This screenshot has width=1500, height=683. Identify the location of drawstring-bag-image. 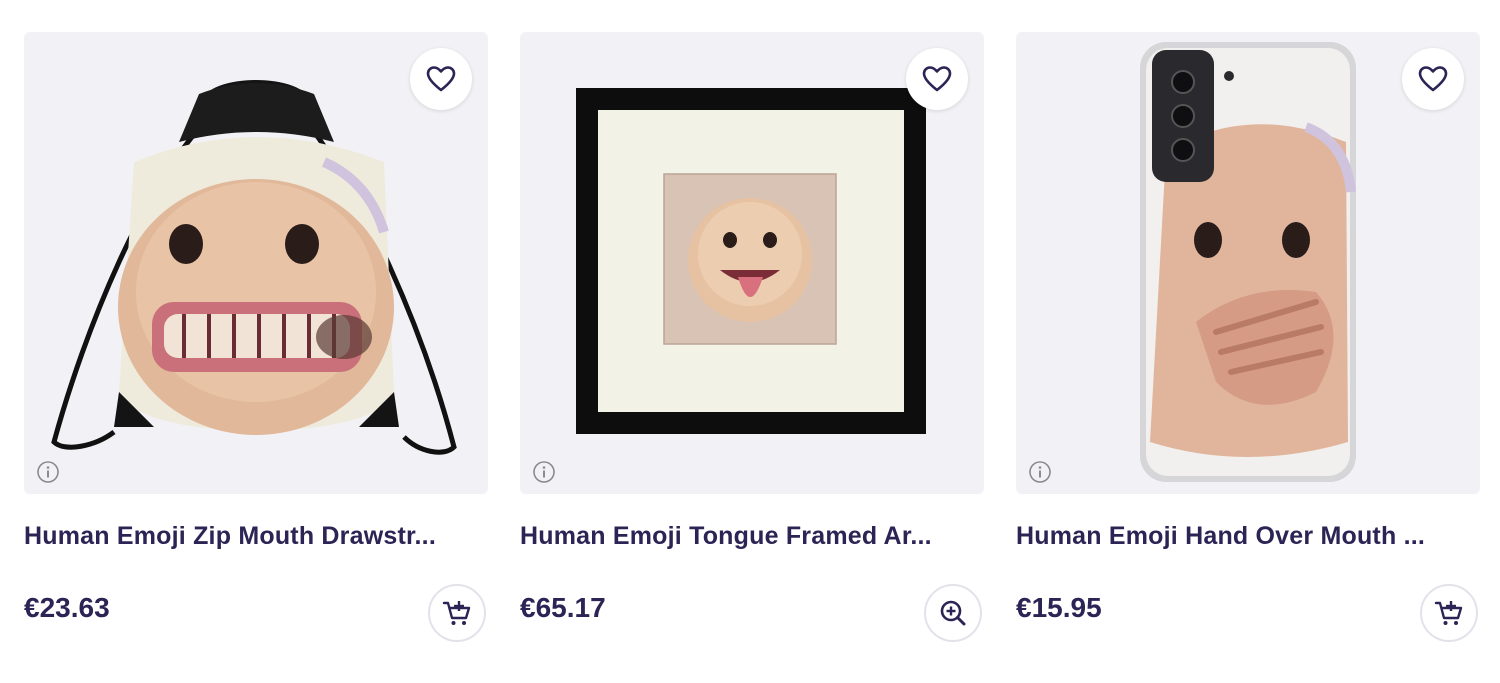
(254, 267).